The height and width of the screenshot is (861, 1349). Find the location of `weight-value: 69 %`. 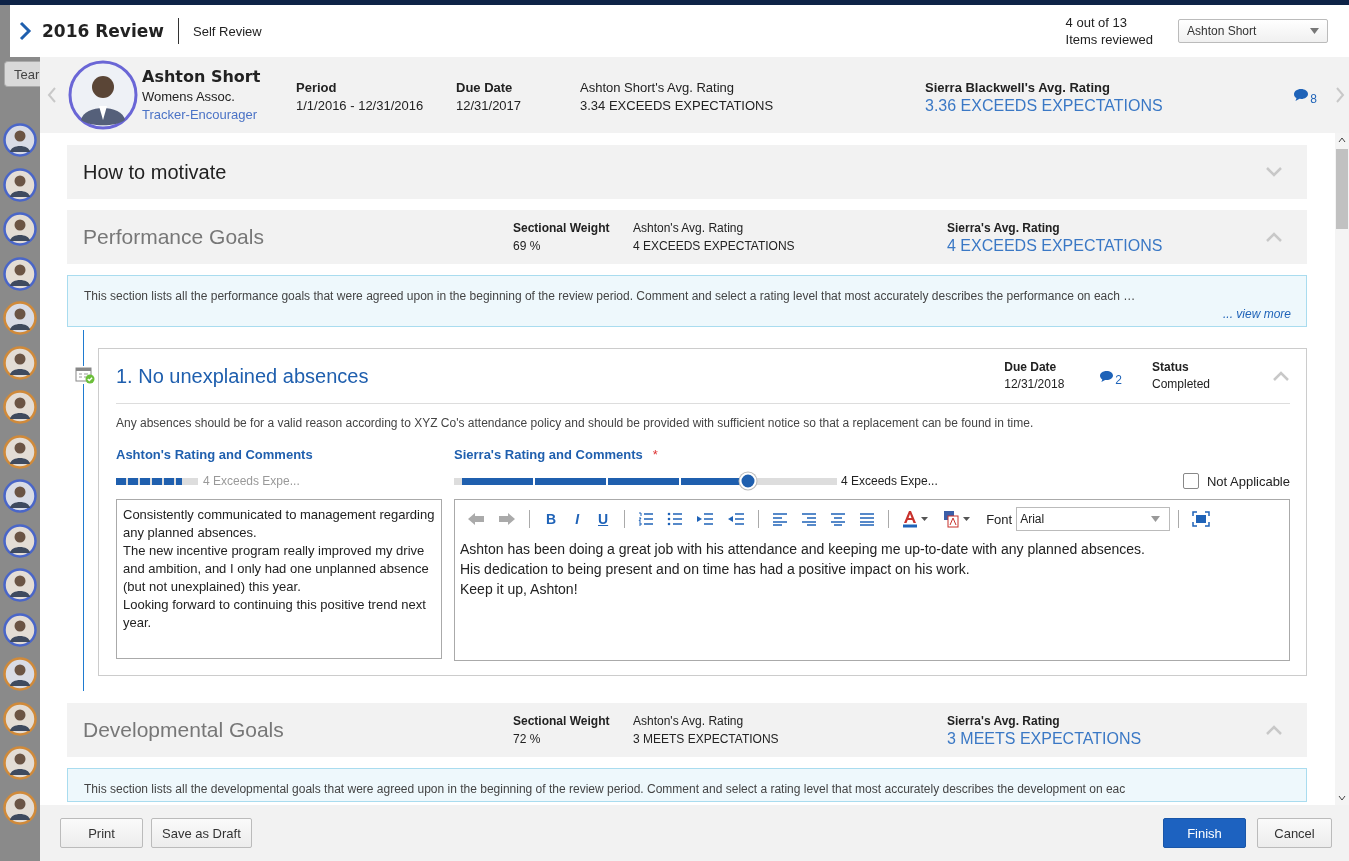

weight-value: 69 % is located at coordinates (527, 246).